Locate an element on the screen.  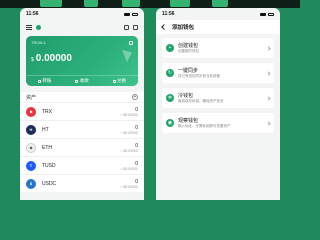
transfer-button: 转账 is located at coordinates (44, 81).